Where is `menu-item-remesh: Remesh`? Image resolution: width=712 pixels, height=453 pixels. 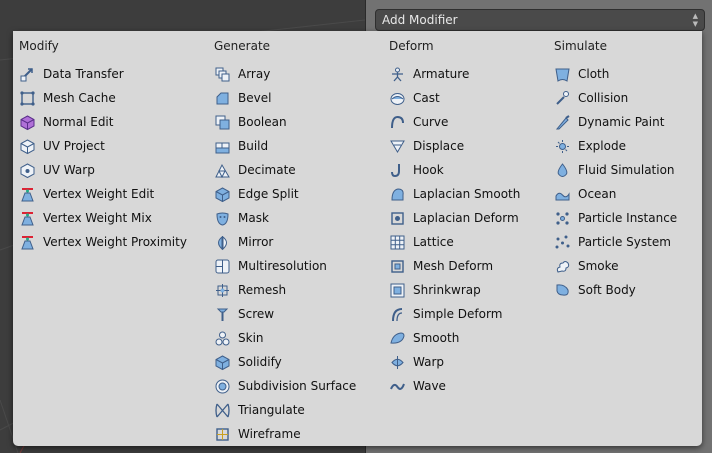 menu-item-remesh: Remesh is located at coordinates (285, 290).